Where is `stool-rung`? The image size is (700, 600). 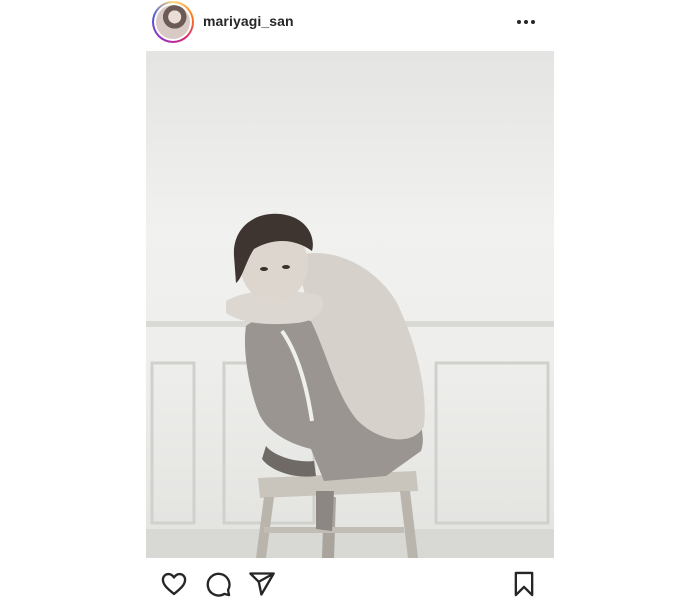 stool-rung is located at coordinates (334, 530).